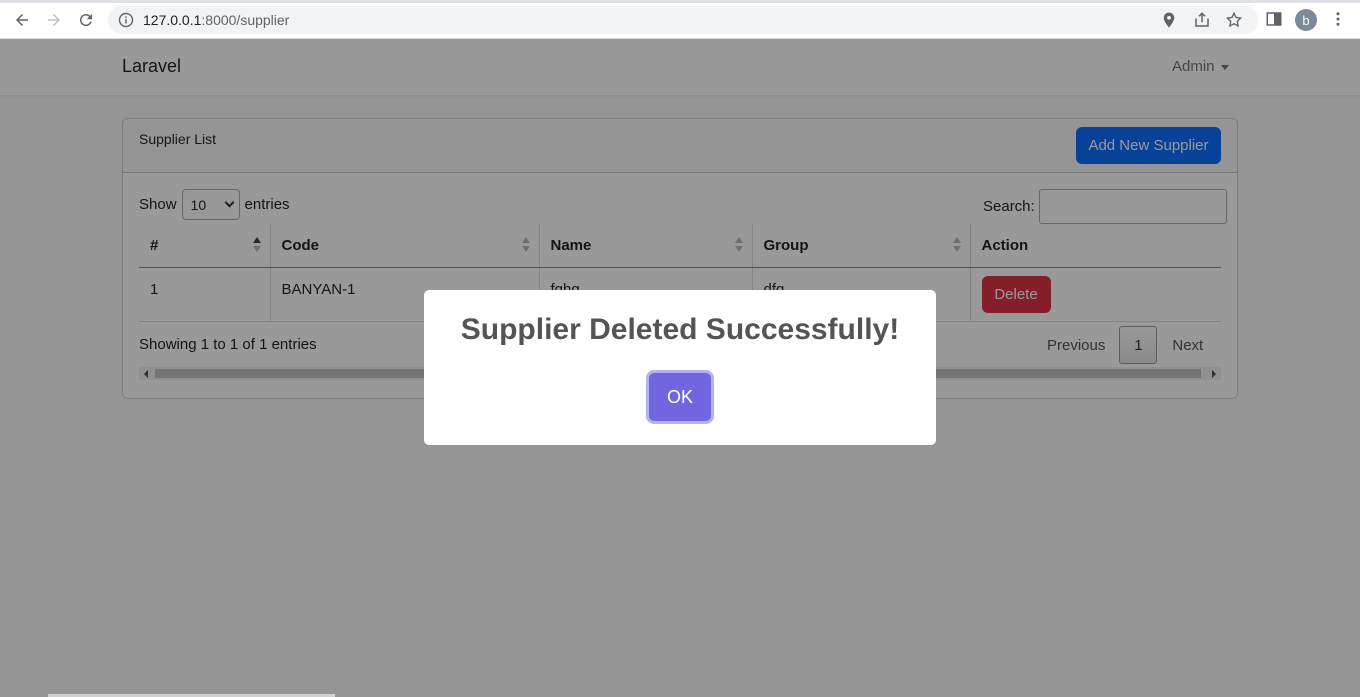 The width and height of the screenshot is (1360, 697). I want to click on dialog-title: Supplier Deleted Successfully!, so click(680, 329).